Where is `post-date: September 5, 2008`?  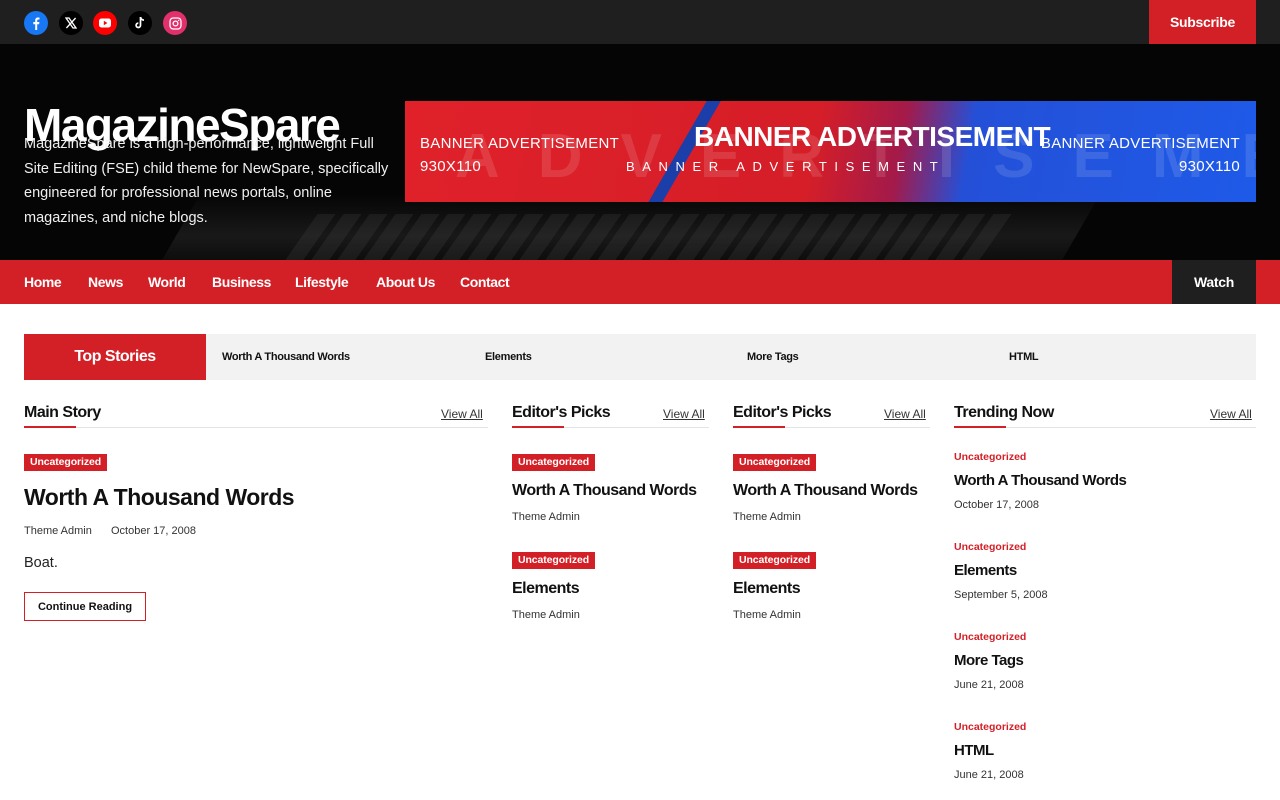
post-date: September 5, 2008 is located at coordinates (1001, 595).